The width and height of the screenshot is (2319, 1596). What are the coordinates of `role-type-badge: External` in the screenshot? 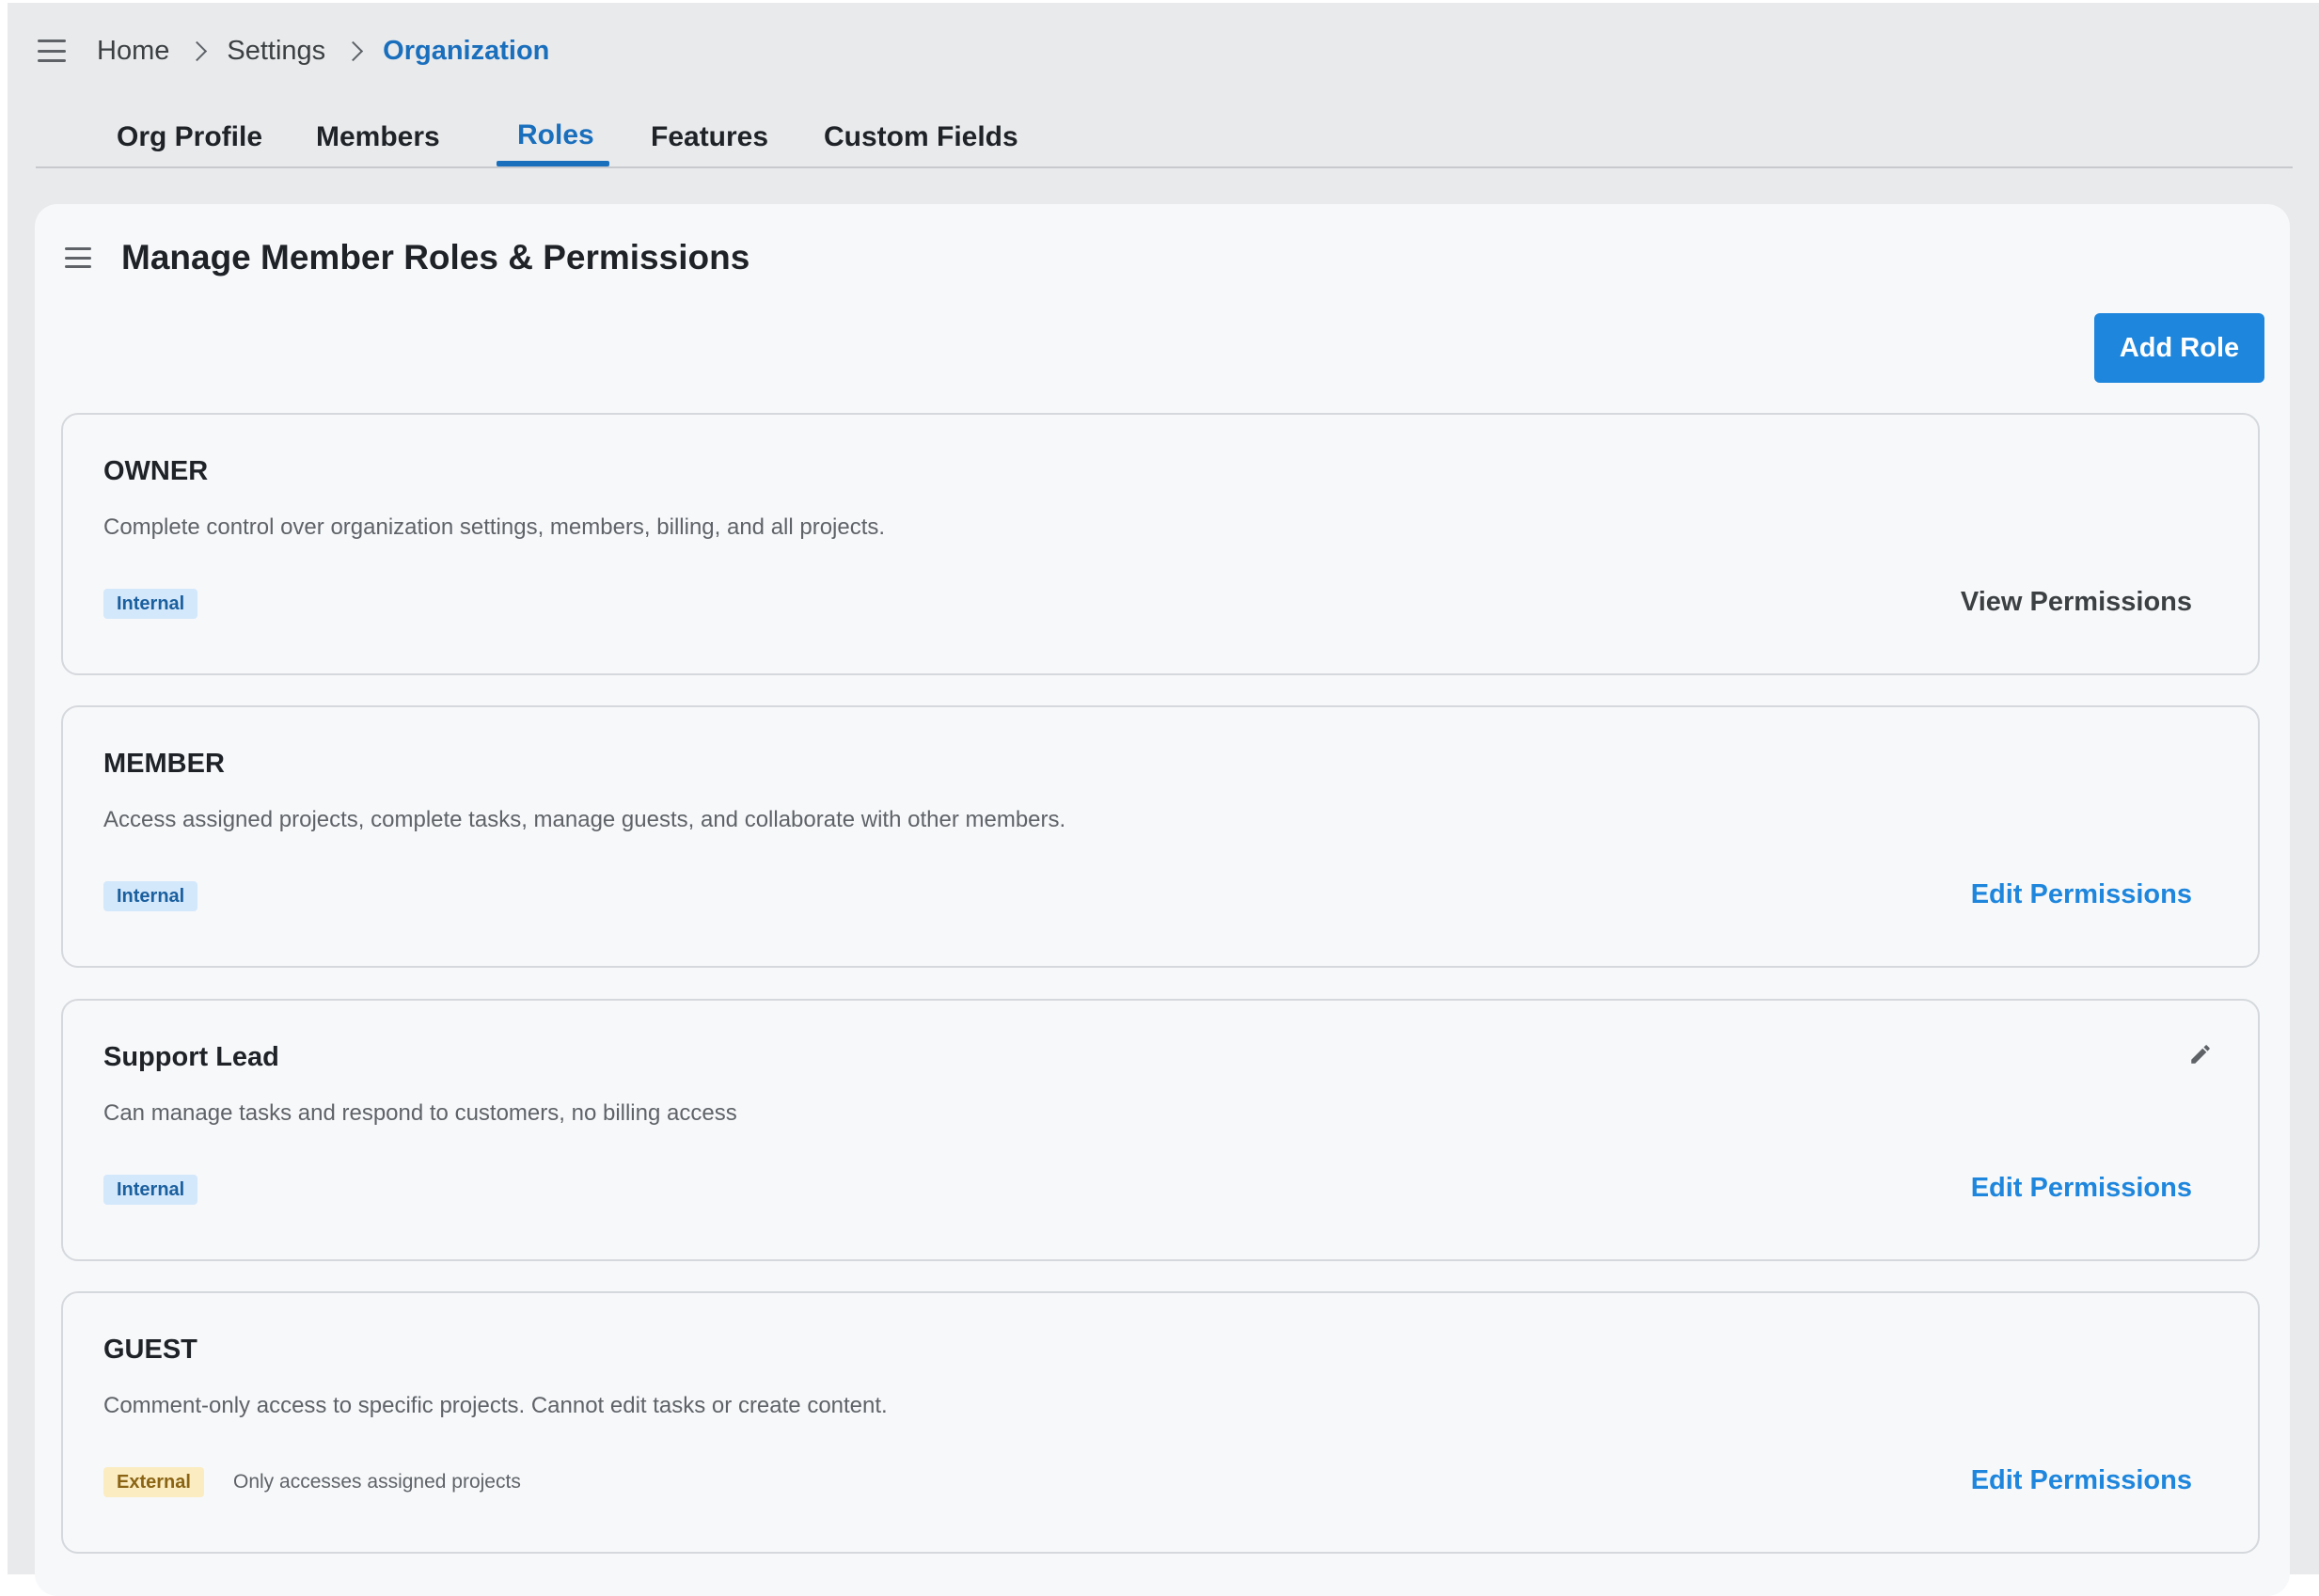 It's located at (153, 1482).